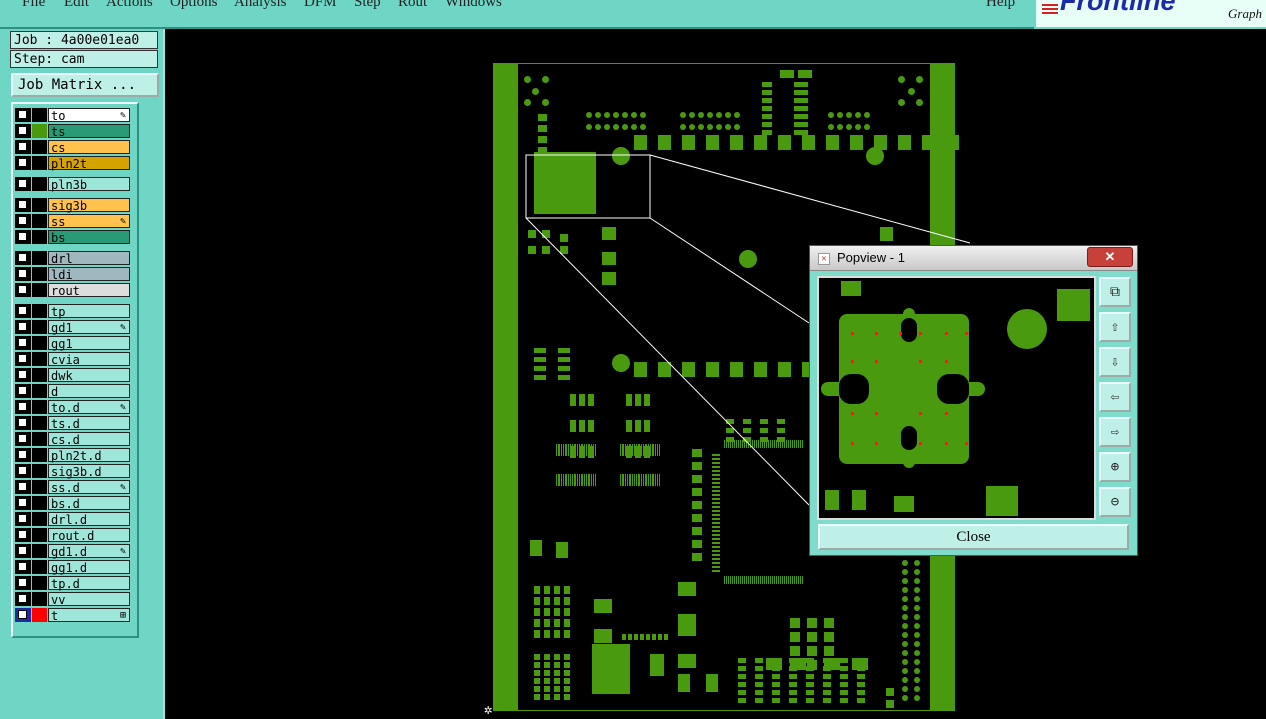 Image resolution: width=1266 pixels, height=719 pixels. What do you see at coordinates (89, 519) in the screenshot?
I see `layer-name: drl.d` at bounding box center [89, 519].